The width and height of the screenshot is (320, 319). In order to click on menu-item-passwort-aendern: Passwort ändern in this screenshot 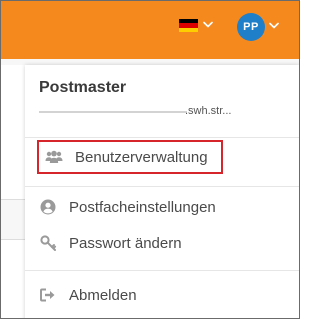, I will do `click(110, 243)`.